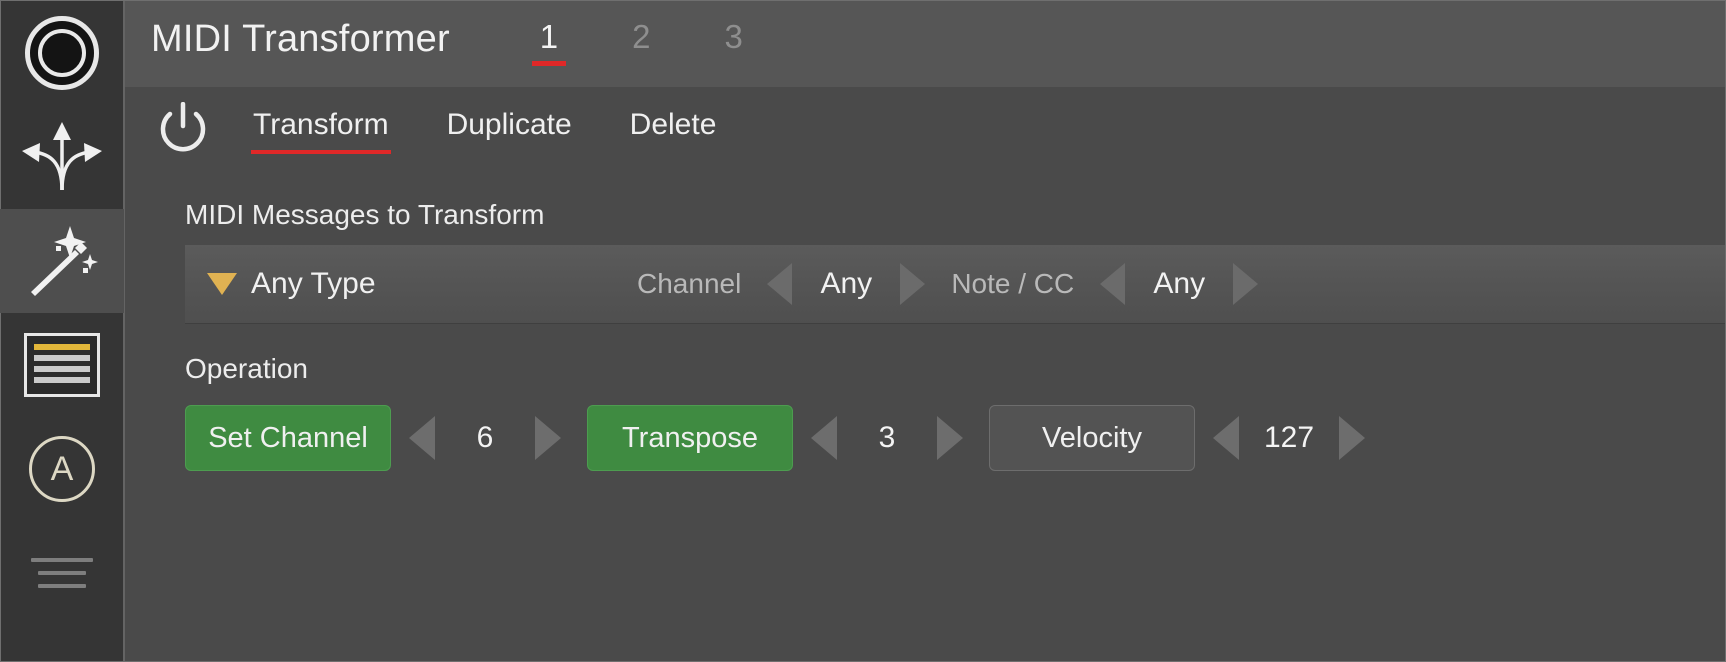  I want to click on sidebar-item-routing, so click(62, 157).